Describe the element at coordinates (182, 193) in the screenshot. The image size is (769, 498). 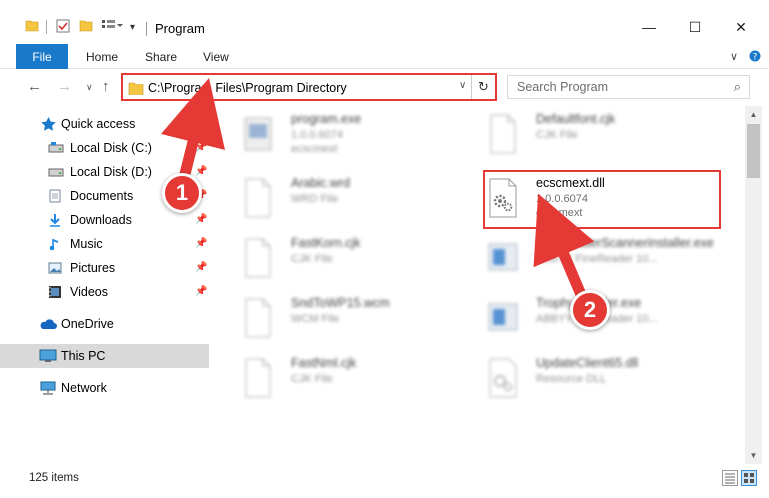
I see `step-badge-1: 1` at that location.